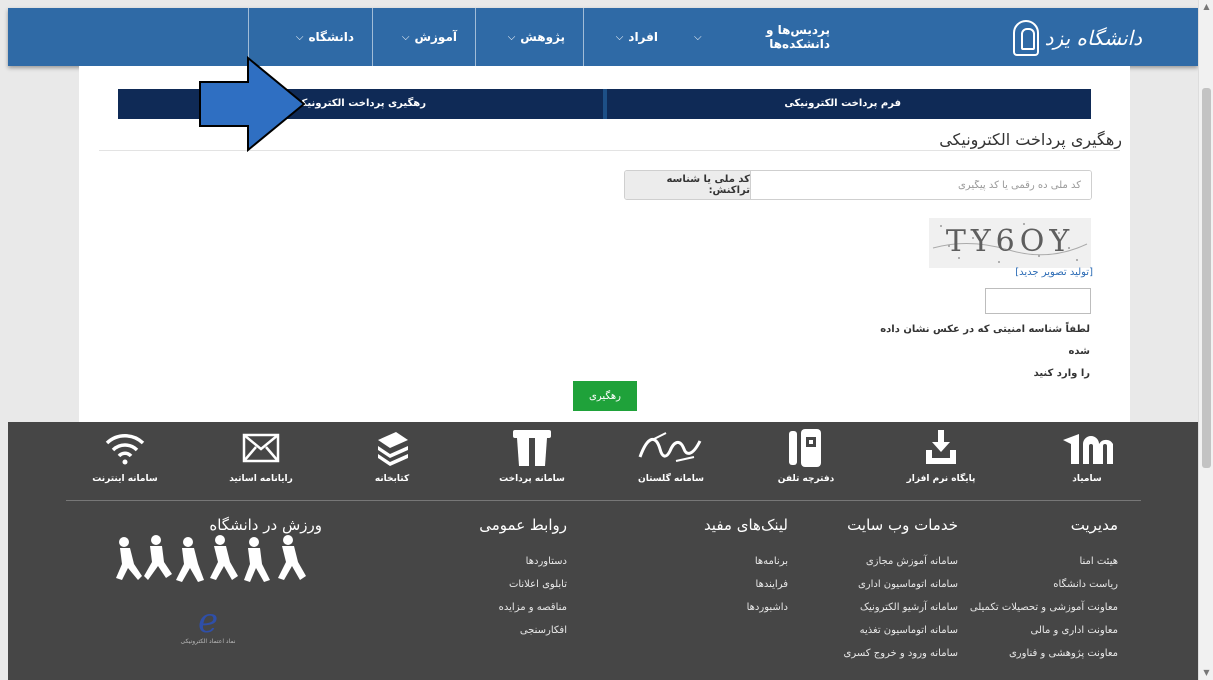  I want to click on nav-research: پژوهش ⌵, so click(529, 37).